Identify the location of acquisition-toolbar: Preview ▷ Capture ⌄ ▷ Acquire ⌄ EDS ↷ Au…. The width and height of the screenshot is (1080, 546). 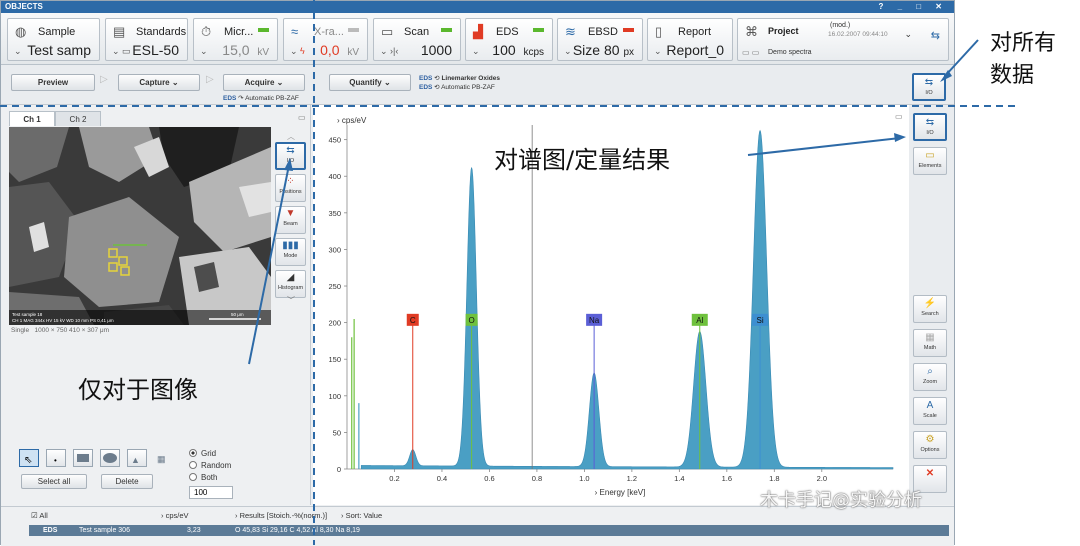
(477, 85).